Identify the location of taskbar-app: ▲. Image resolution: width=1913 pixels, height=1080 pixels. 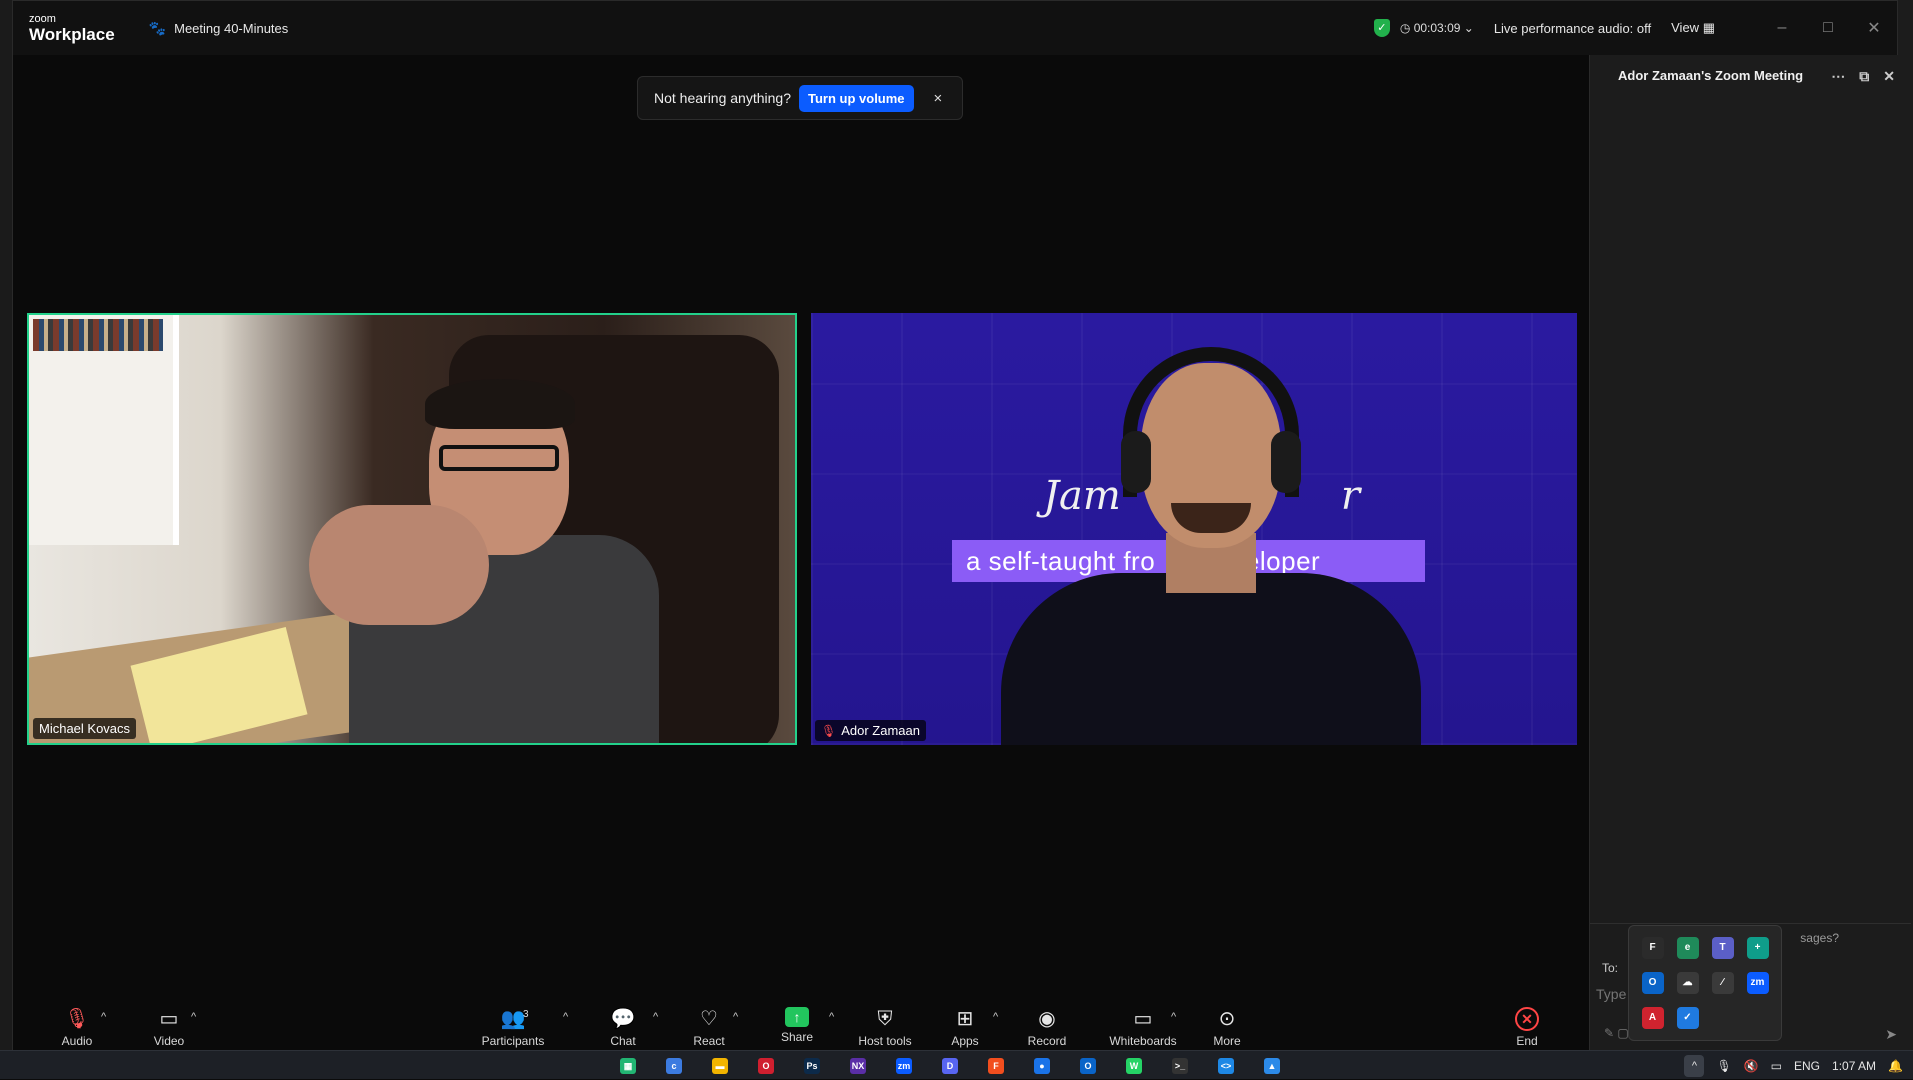
(1272, 1065).